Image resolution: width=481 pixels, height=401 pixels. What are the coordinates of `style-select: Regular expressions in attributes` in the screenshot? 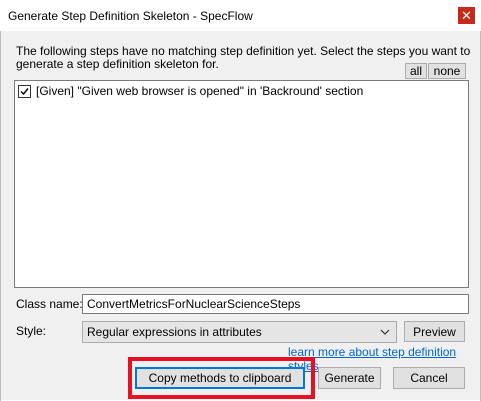 It's located at (239, 332).